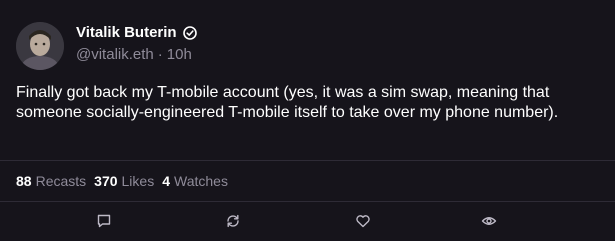 The height and width of the screenshot is (241, 615). Describe the element at coordinates (201, 181) in the screenshot. I see `watches-label: Watches` at that location.